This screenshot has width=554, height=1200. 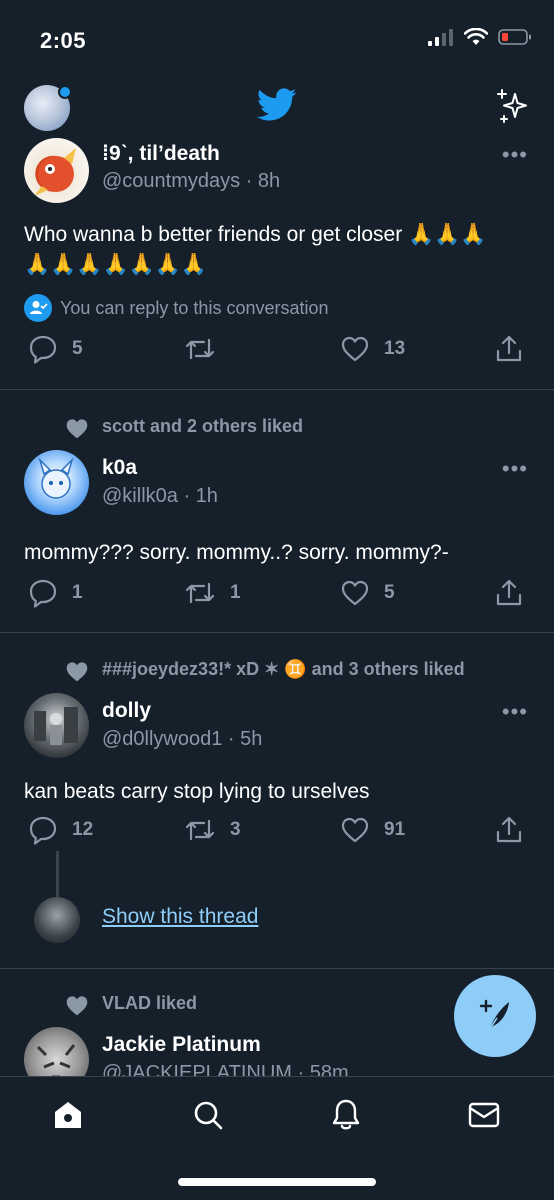 I want to click on dolly-avatar-image, so click(x=56, y=726).